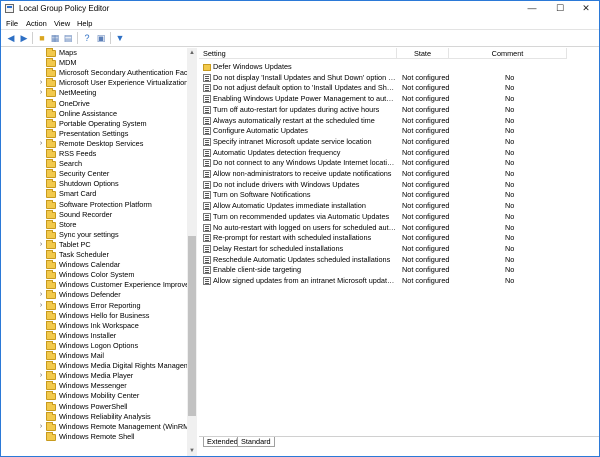 Image resolution: width=600 pixels, height=457 pixels. I want to click on help-icon: ?, so click(87, 38).